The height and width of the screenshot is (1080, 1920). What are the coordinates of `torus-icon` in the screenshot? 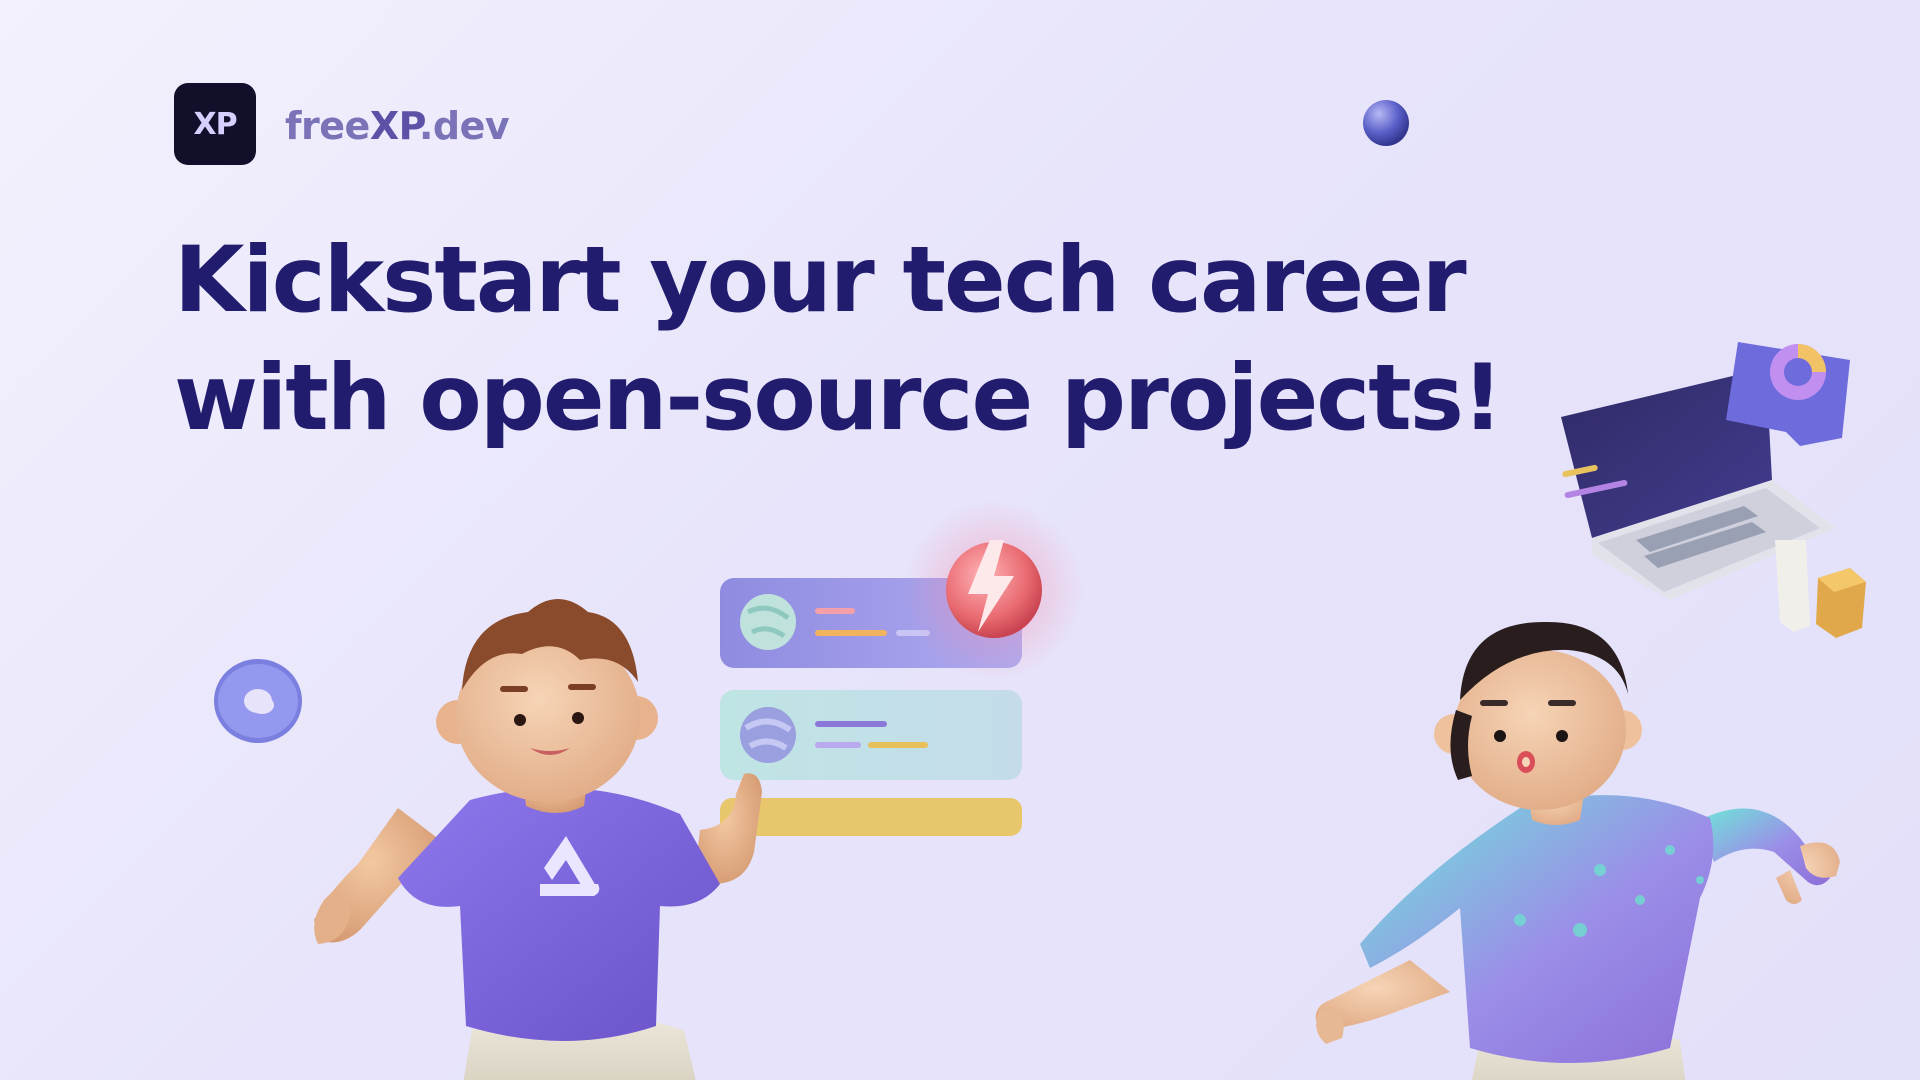 It's located at (258, 701).